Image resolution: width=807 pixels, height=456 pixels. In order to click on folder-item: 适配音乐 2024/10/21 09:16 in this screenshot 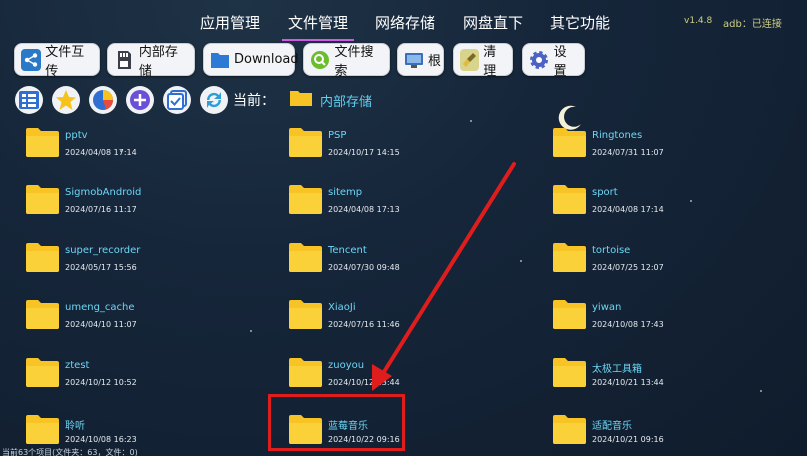, I will do `click(673, 433)`.